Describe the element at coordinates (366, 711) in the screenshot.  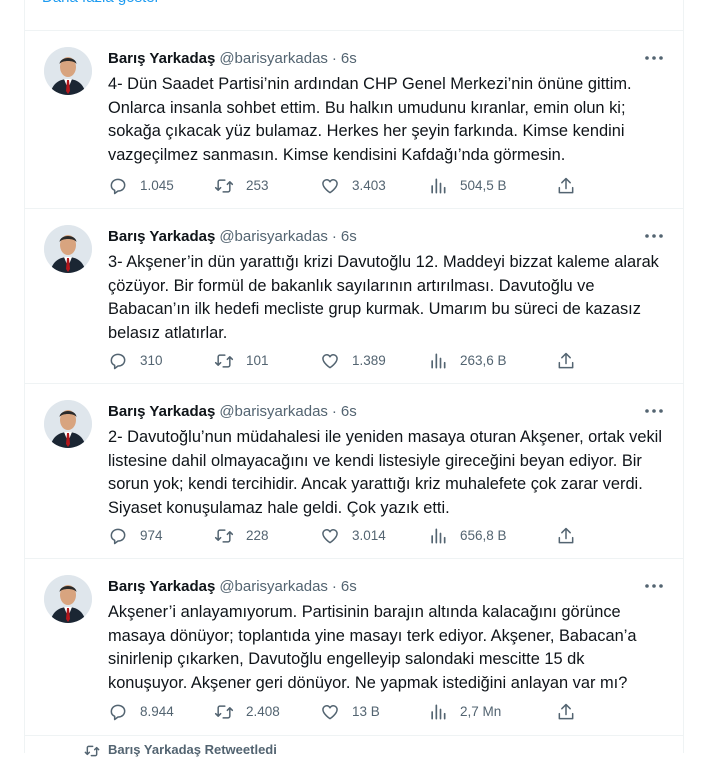
I see `like-count: 13 B` at that location.